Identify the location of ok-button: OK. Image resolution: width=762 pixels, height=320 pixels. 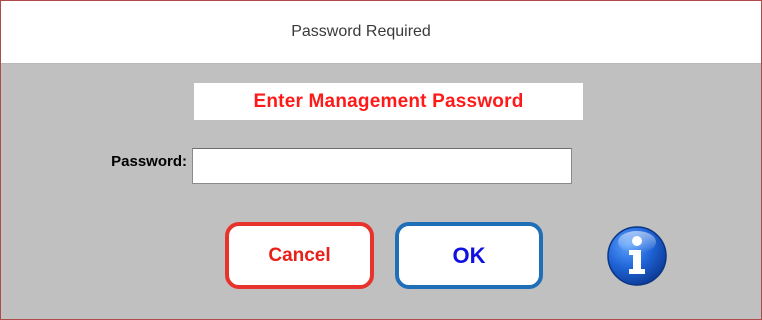
(469, 255).